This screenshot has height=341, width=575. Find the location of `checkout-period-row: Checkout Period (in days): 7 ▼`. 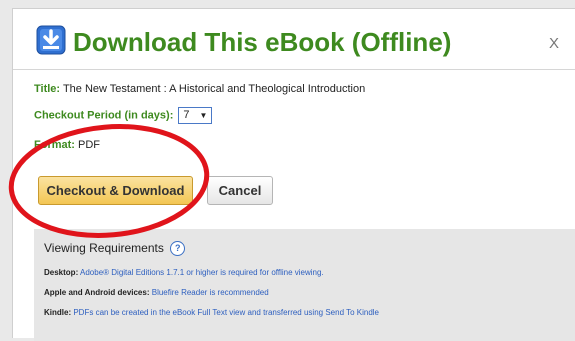

checkout-period-row: Checkout Period (in days): 7 ▼ is located at coordinates (123, 115).